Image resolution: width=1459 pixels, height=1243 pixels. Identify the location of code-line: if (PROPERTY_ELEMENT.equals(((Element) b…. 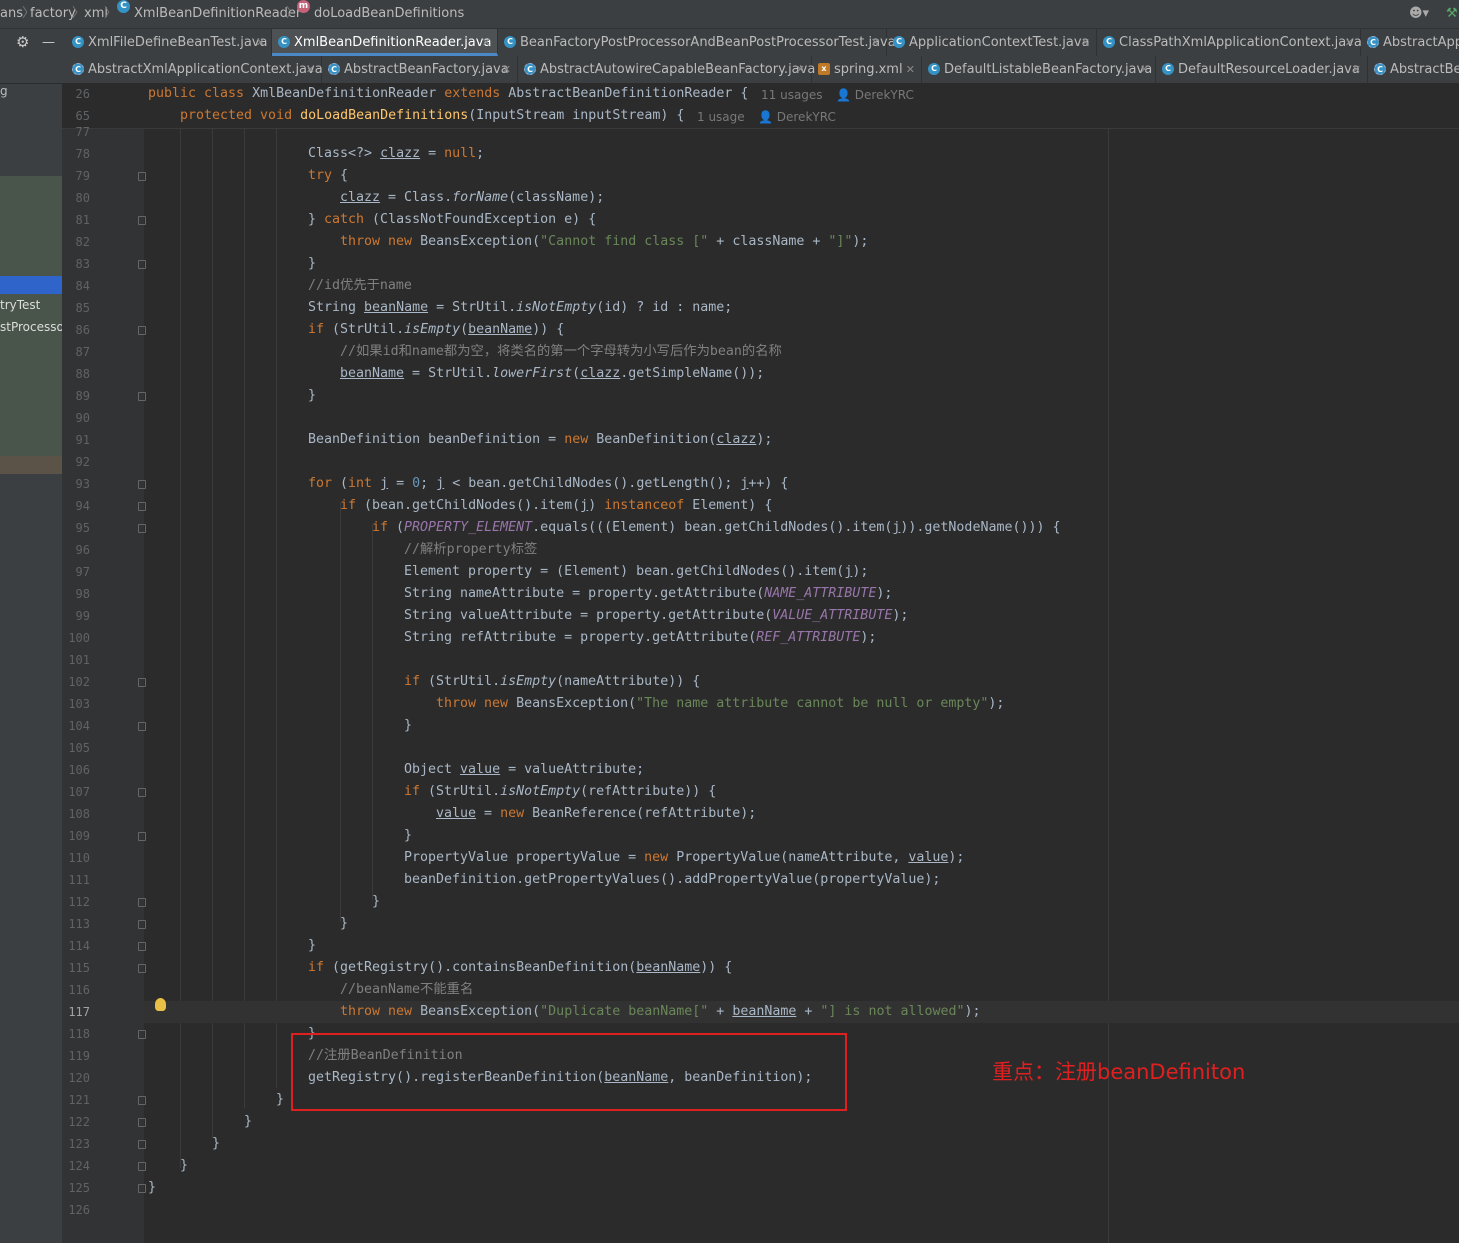
(716, 528).